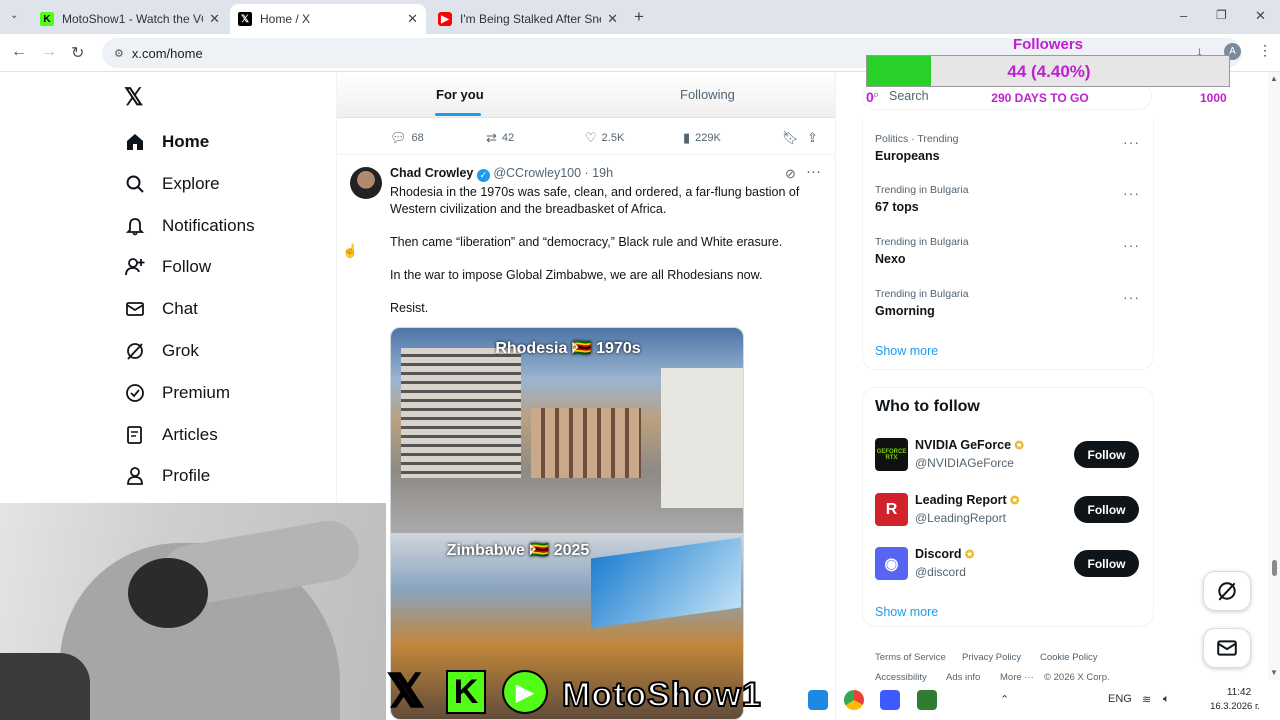  I want to click on suggestion-name: NVIDIA GeForce ✪, so click(969, 445).